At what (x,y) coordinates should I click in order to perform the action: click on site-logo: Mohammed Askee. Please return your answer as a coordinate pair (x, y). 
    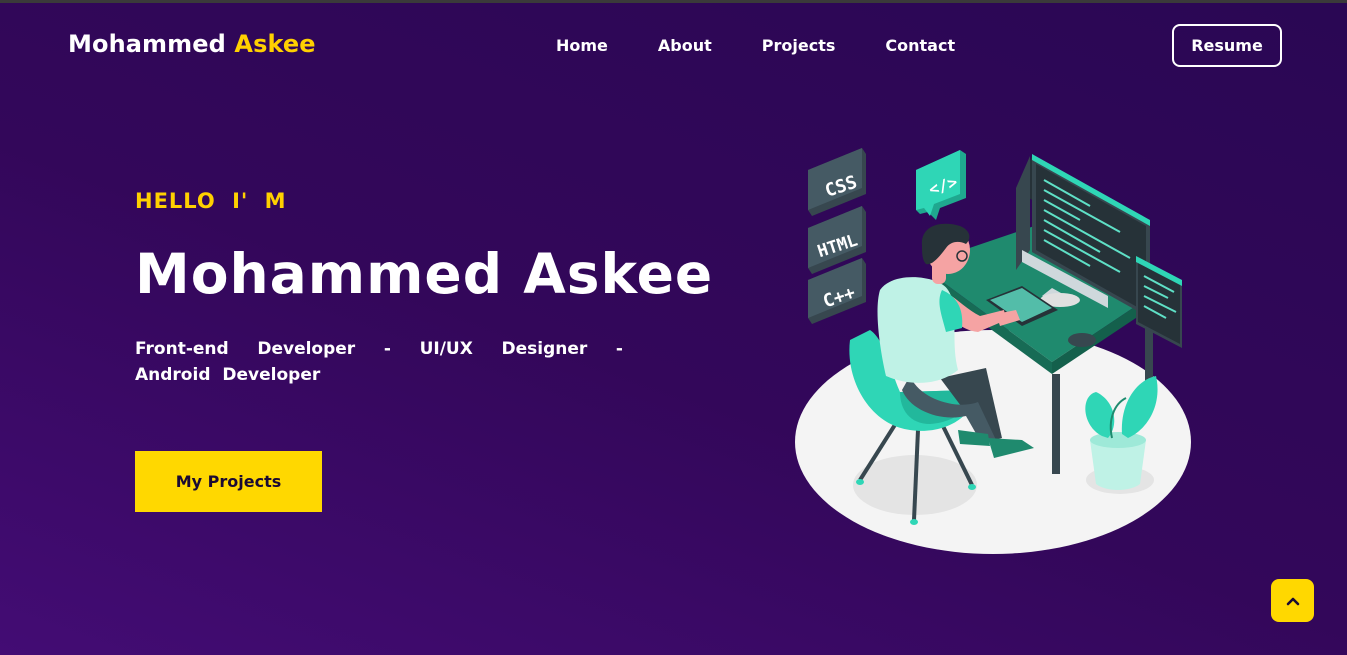
    Looking at the image, I should click on (192, 44).